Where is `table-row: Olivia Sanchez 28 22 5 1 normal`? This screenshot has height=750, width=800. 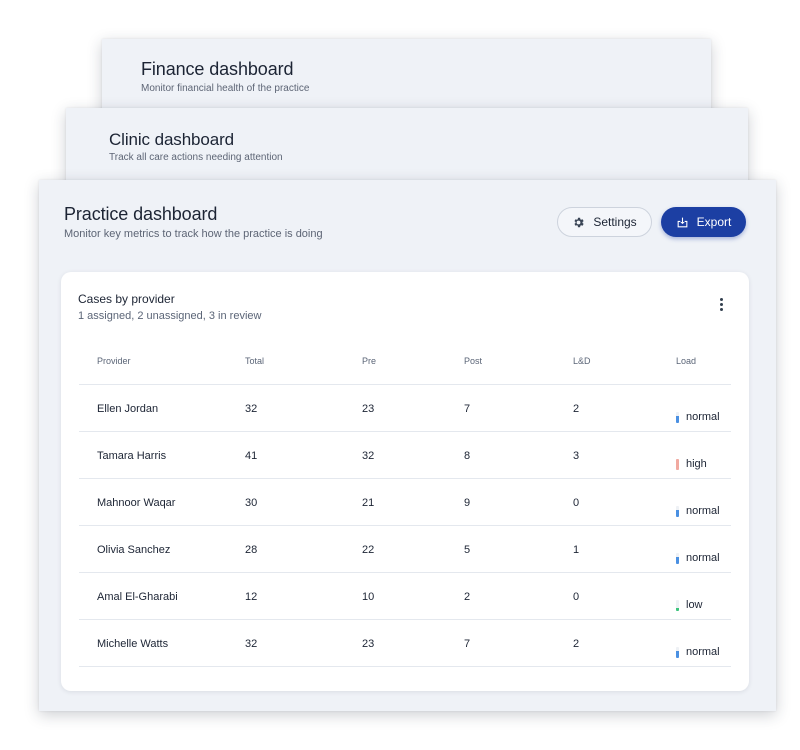 table-row: Olivia Sanchez 28 22 5 1 normal is located at coordinates (405, 549).